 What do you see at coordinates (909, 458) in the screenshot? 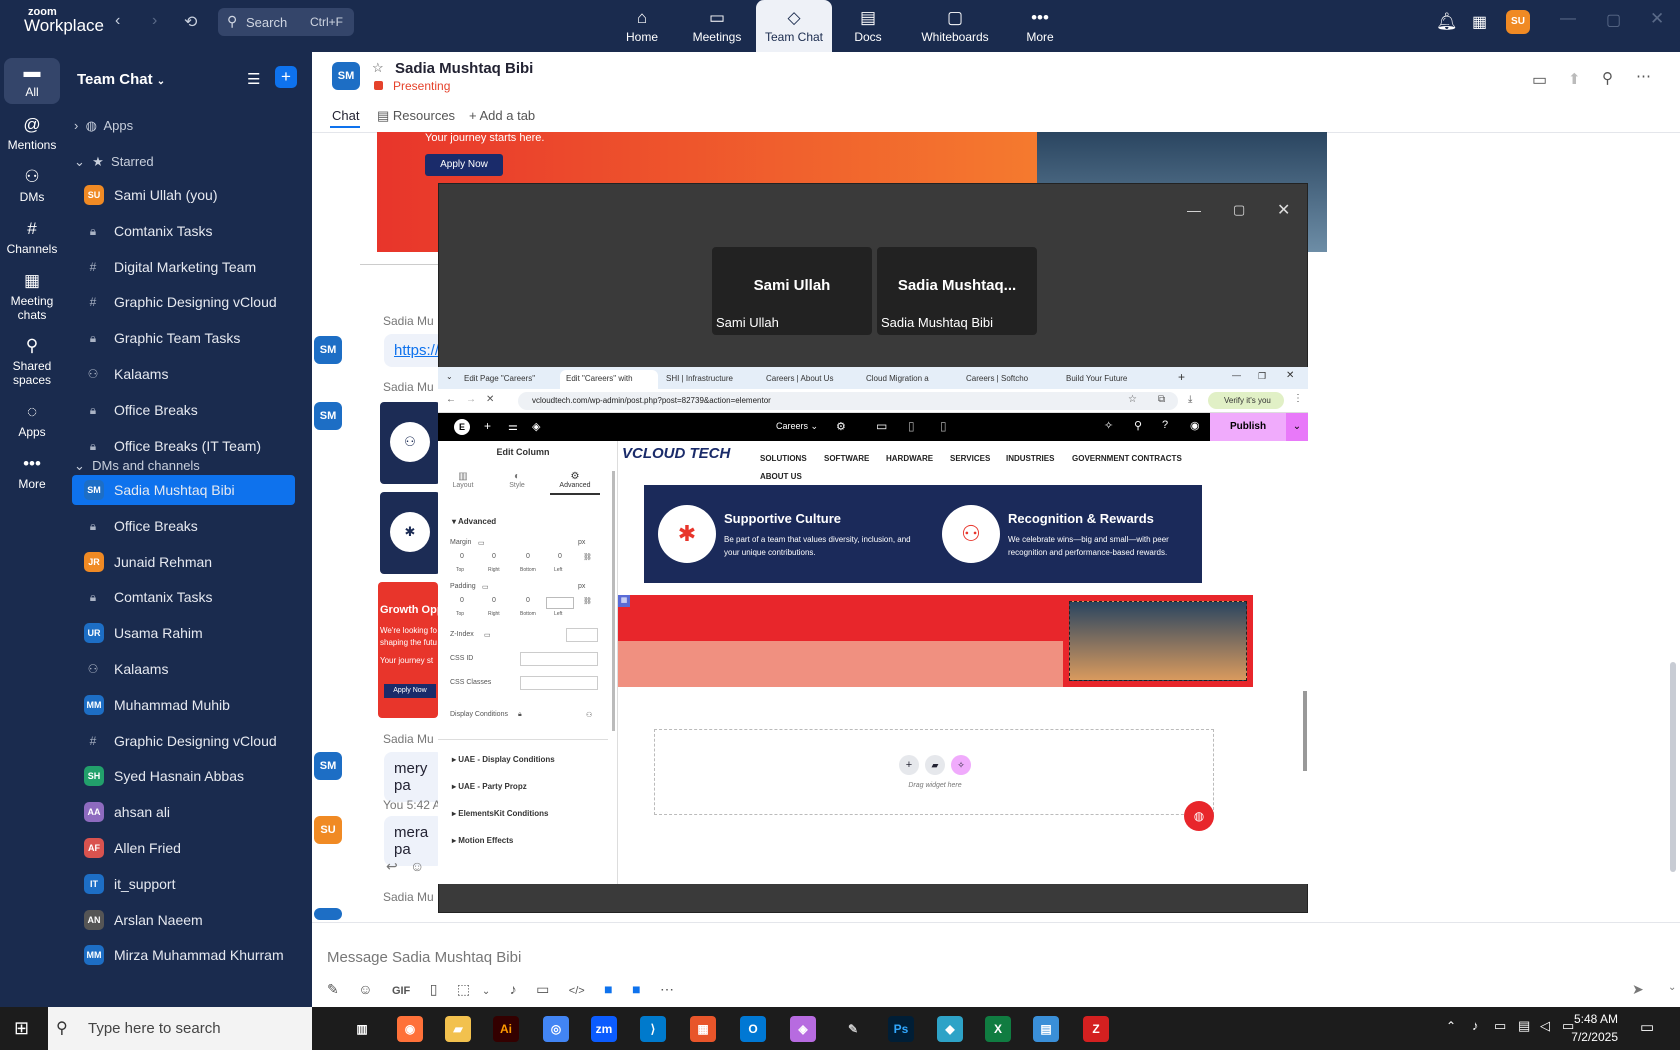
I see `nav-hardware: HARDWARE` at bounding box center [909, 458].